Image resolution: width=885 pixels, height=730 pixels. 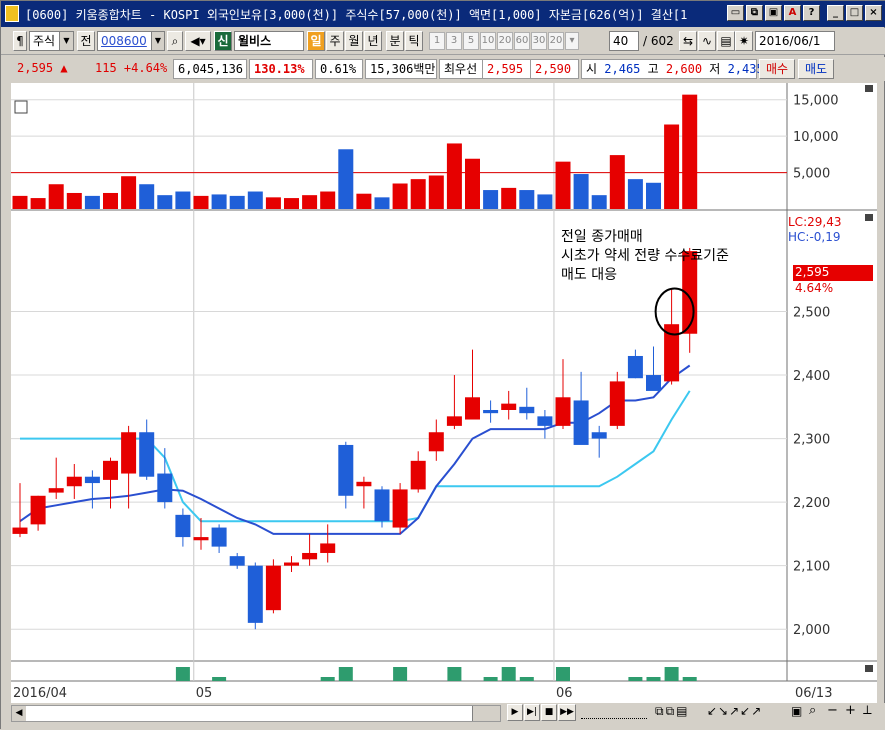 I want to click on sound-icon: ◀▾, so click(x=198, y=41).